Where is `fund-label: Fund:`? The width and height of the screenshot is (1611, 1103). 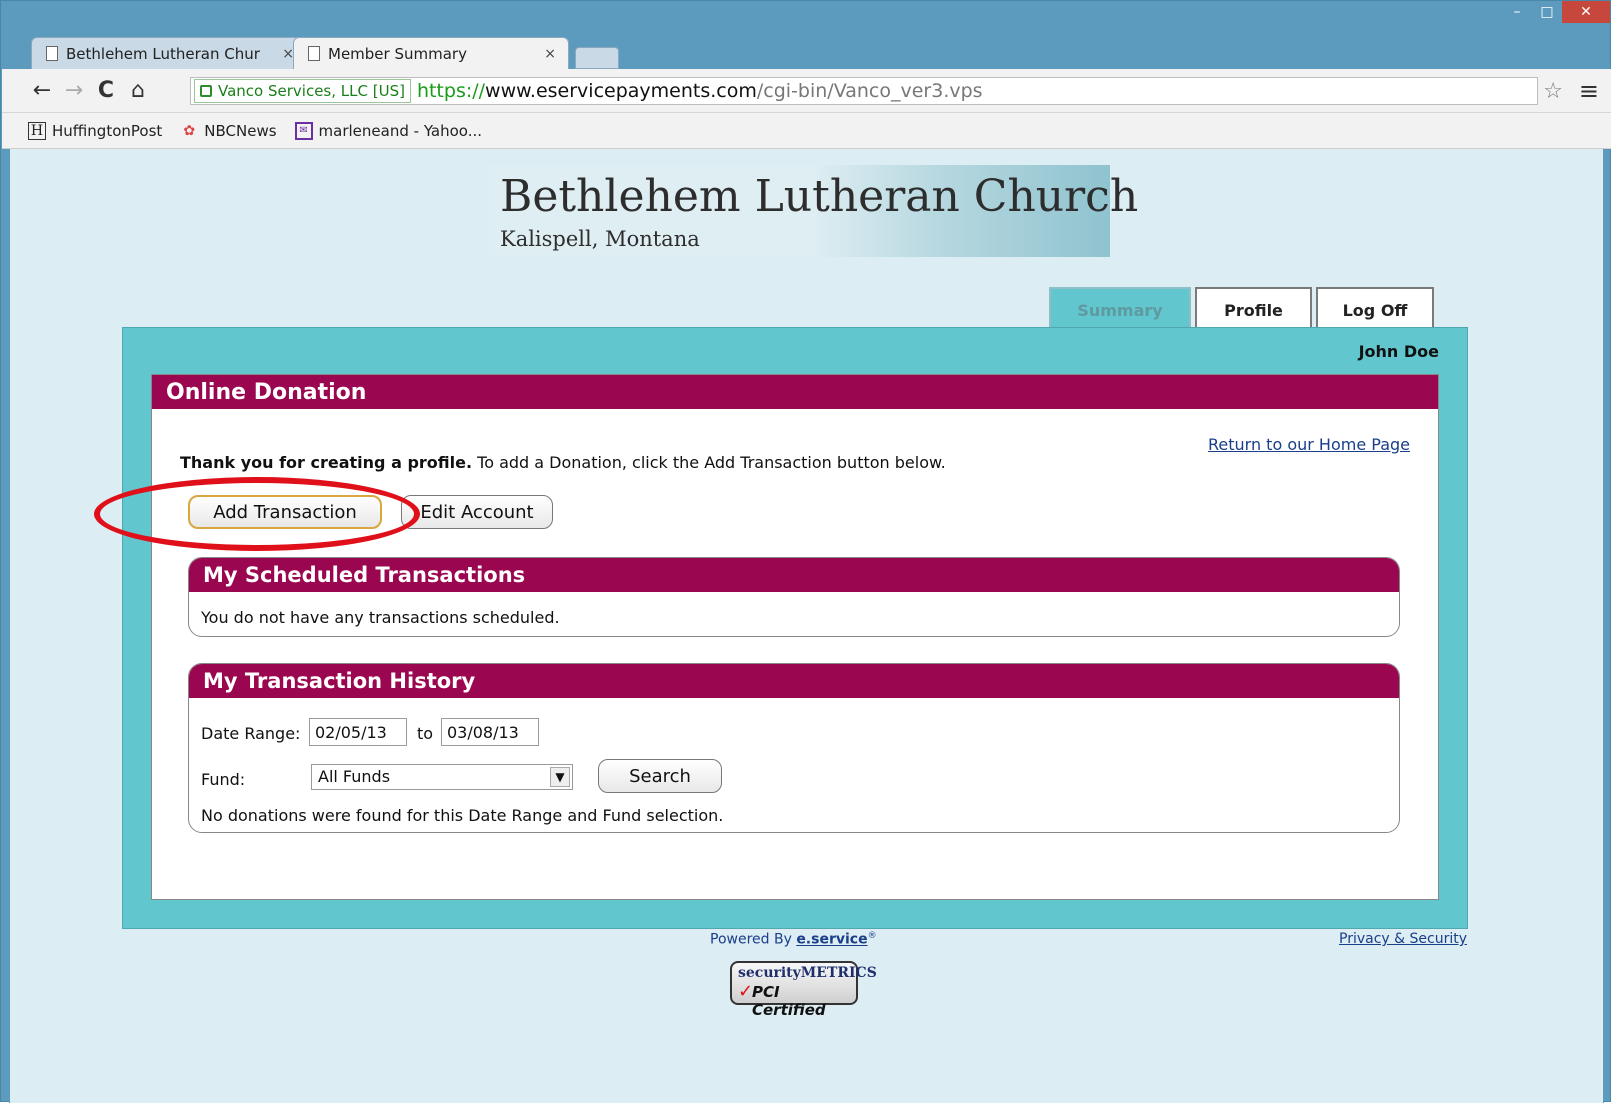
fund-label: Fund: is located at coordinates (223, 779).